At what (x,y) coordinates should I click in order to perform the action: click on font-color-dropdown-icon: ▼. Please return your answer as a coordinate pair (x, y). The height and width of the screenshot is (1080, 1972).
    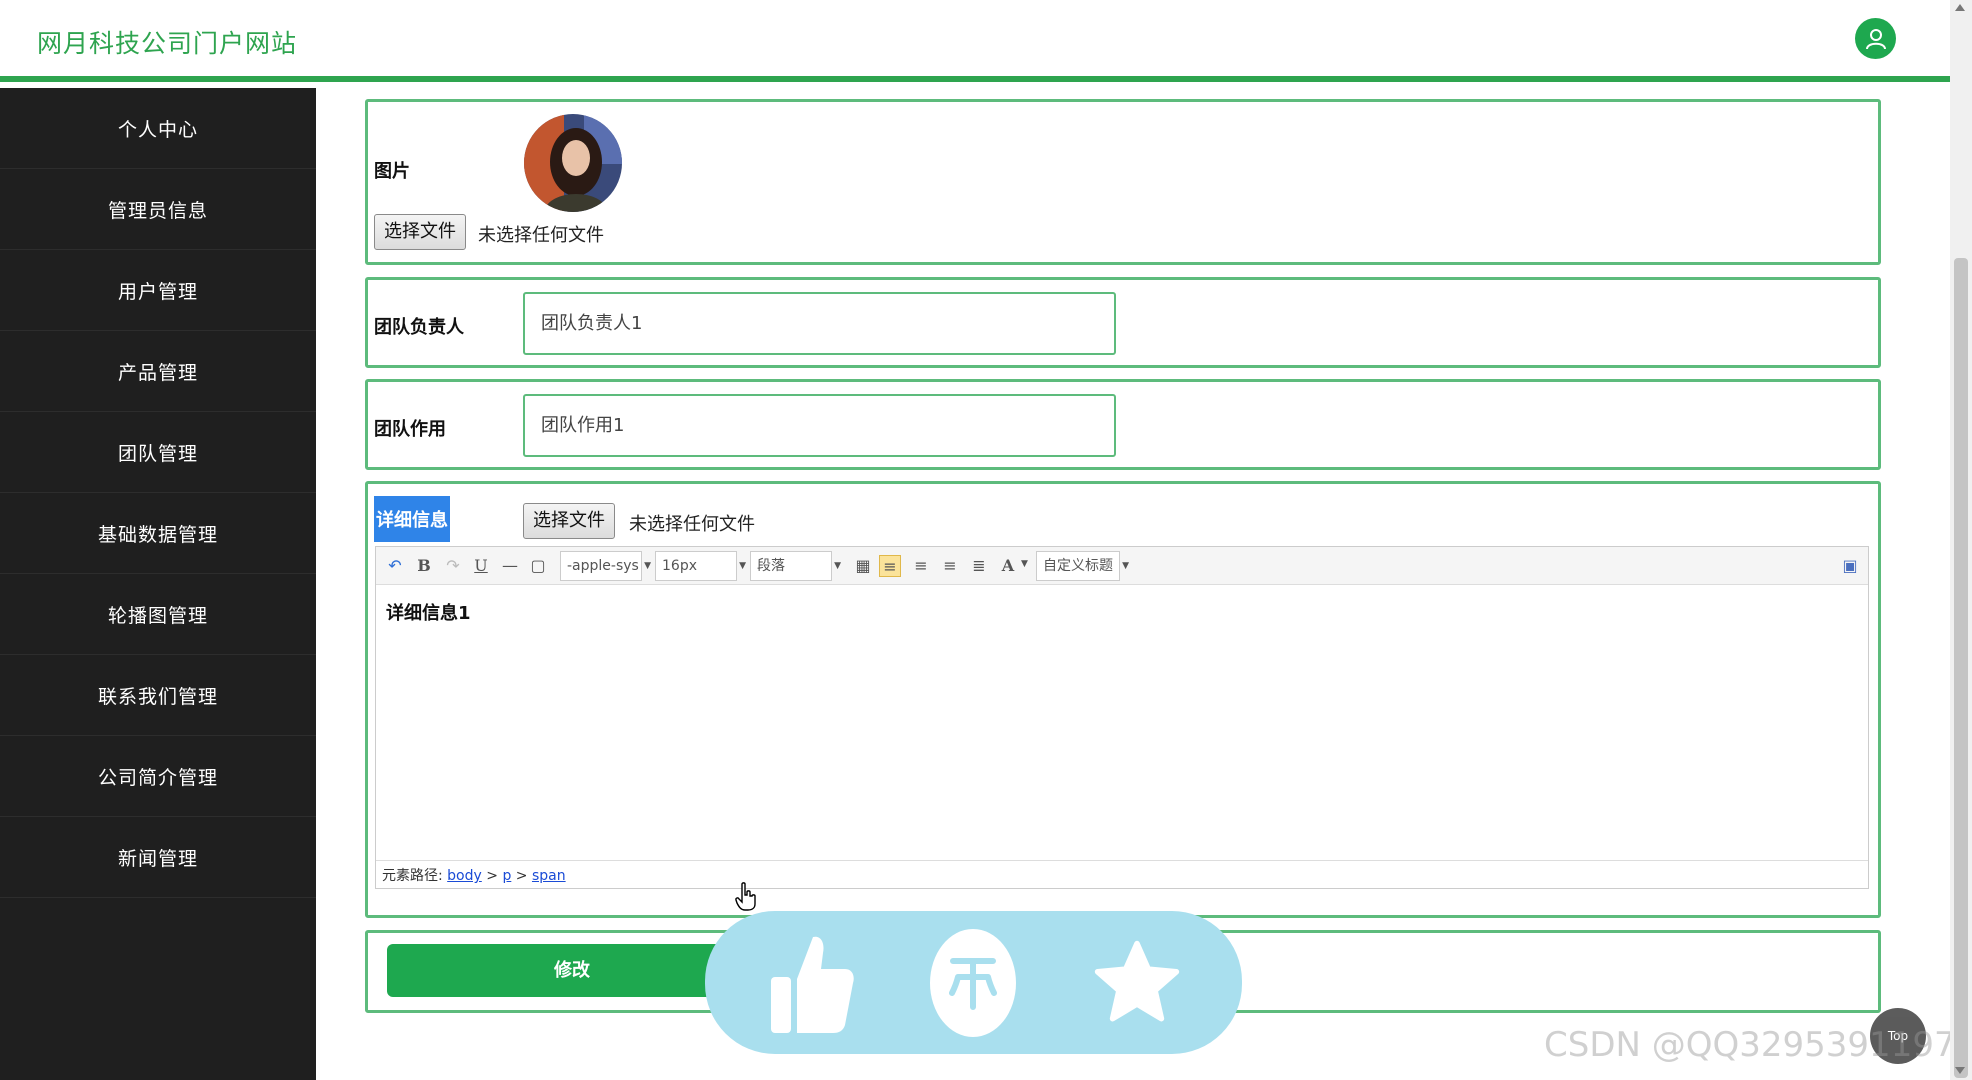
    Looking at the image, I should click on (1024, 564).